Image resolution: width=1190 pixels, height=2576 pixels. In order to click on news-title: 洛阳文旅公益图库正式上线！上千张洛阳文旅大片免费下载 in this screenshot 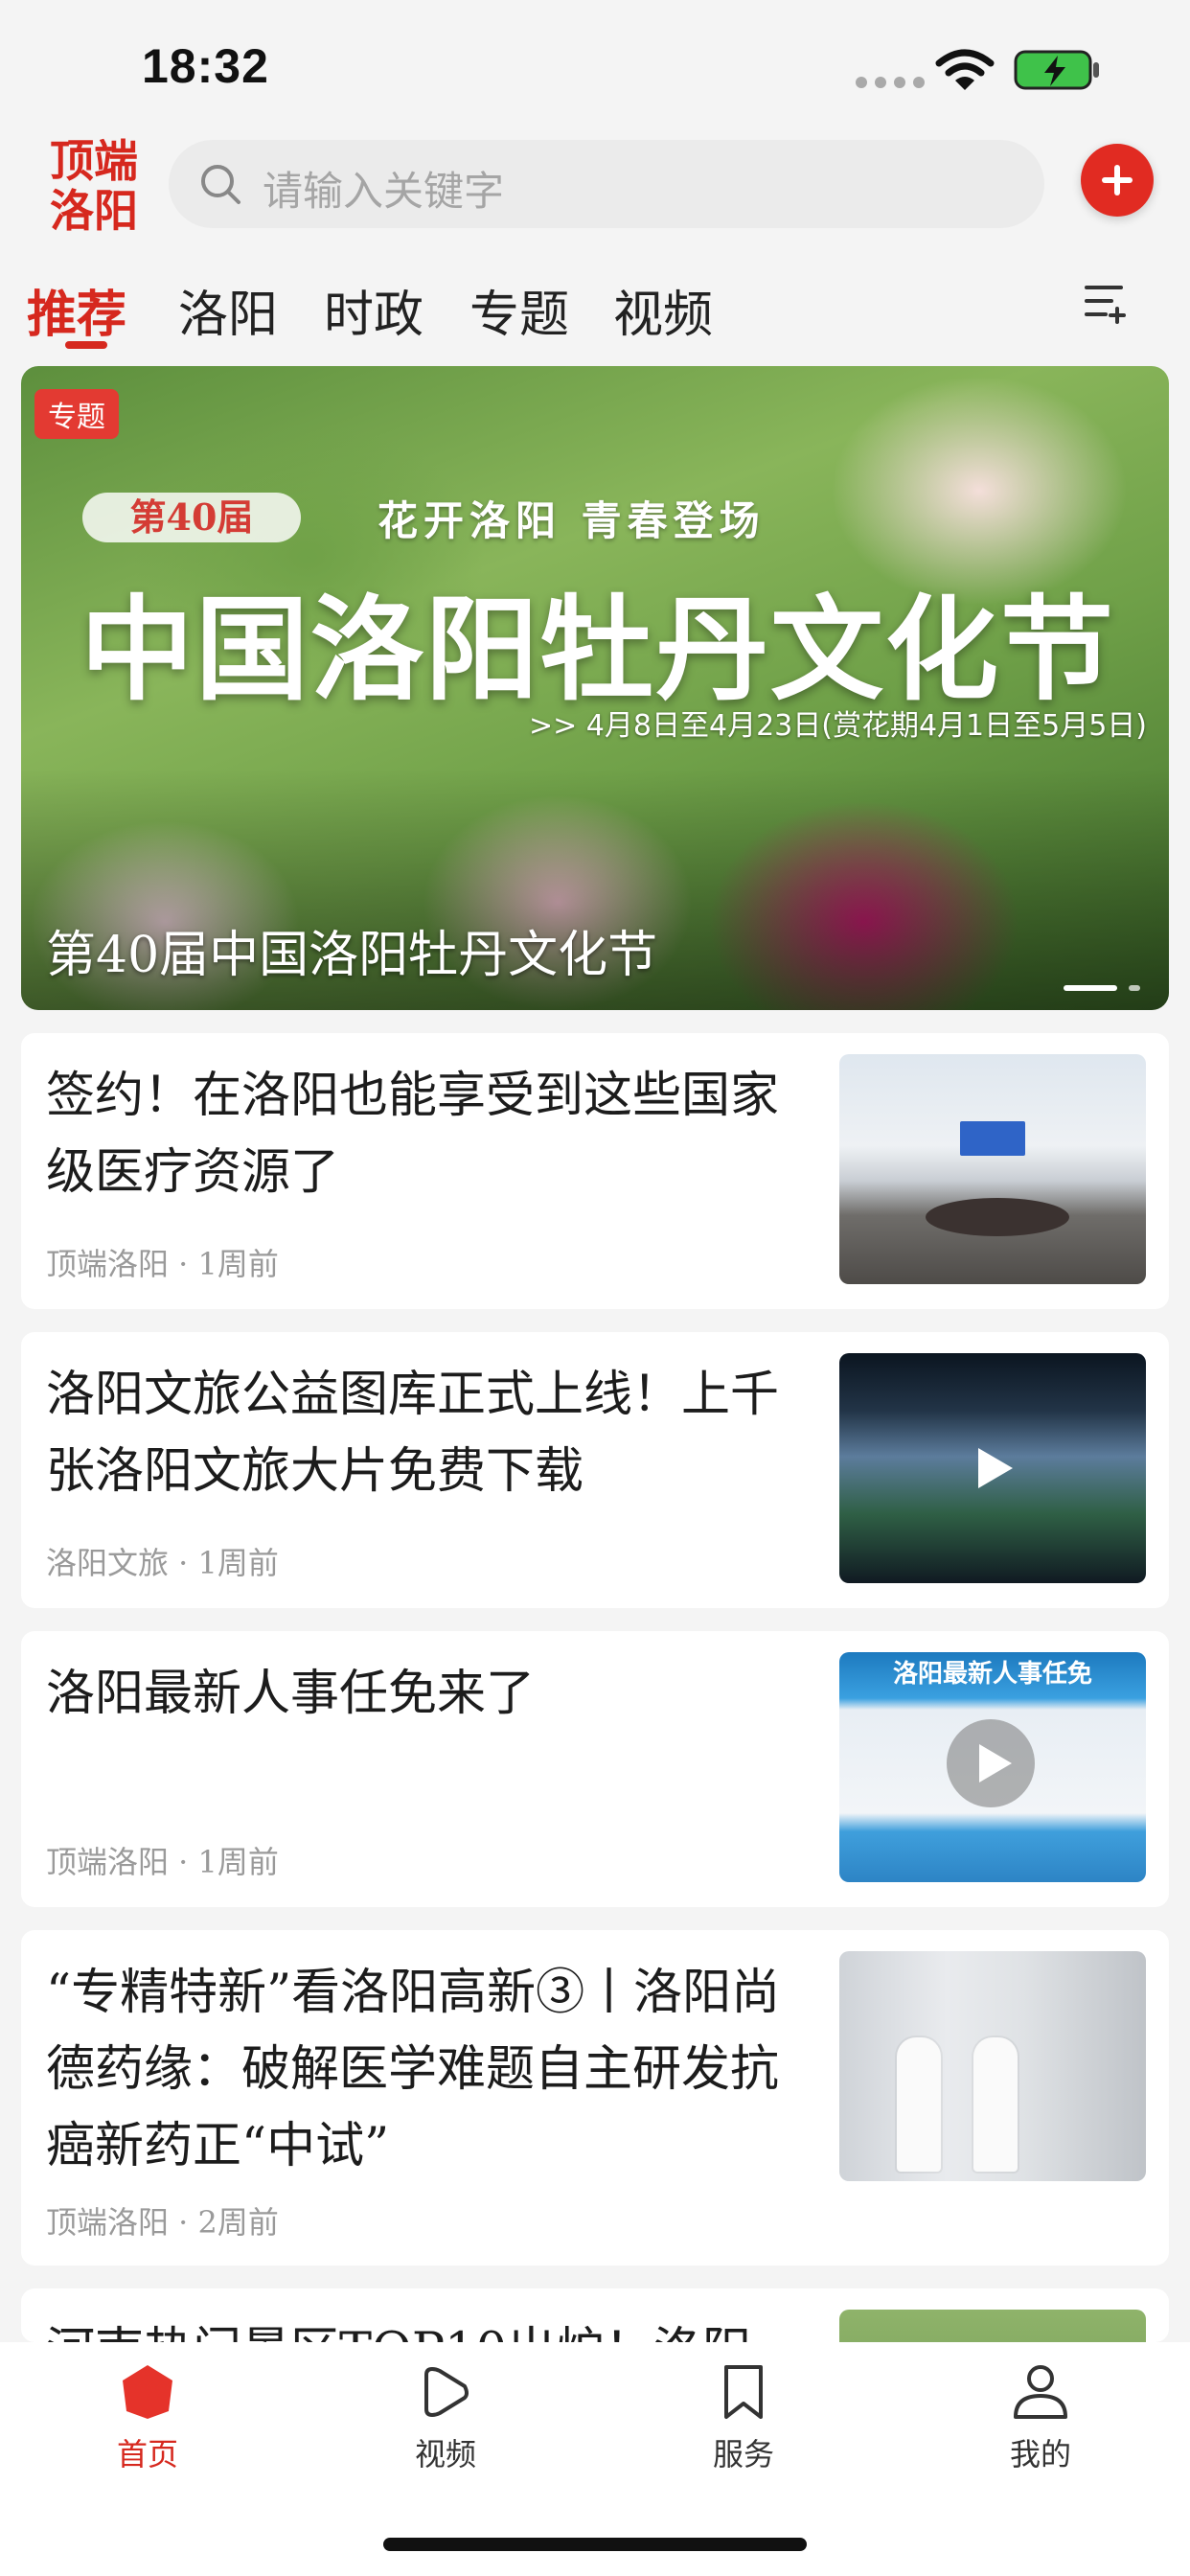, I will do `click(413, 1433)`.